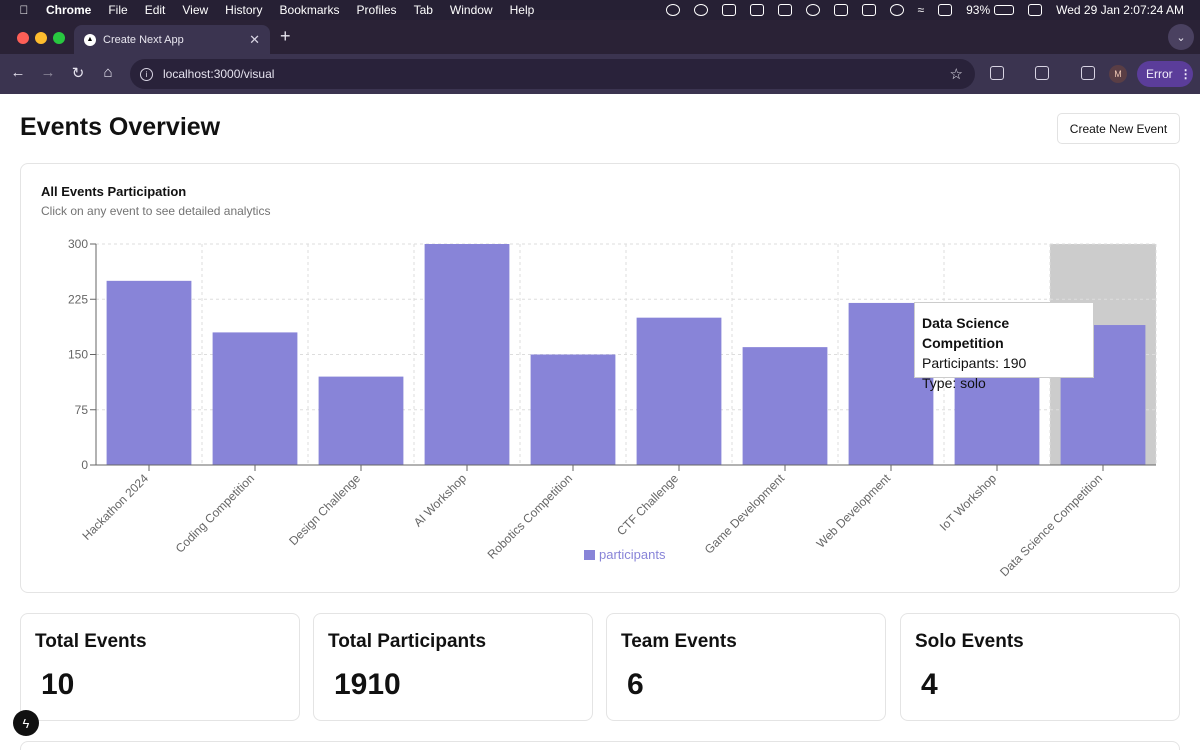  Describe the element at coordinates (243, 10) in the screenshot. I see `menu-history: History` at that location.